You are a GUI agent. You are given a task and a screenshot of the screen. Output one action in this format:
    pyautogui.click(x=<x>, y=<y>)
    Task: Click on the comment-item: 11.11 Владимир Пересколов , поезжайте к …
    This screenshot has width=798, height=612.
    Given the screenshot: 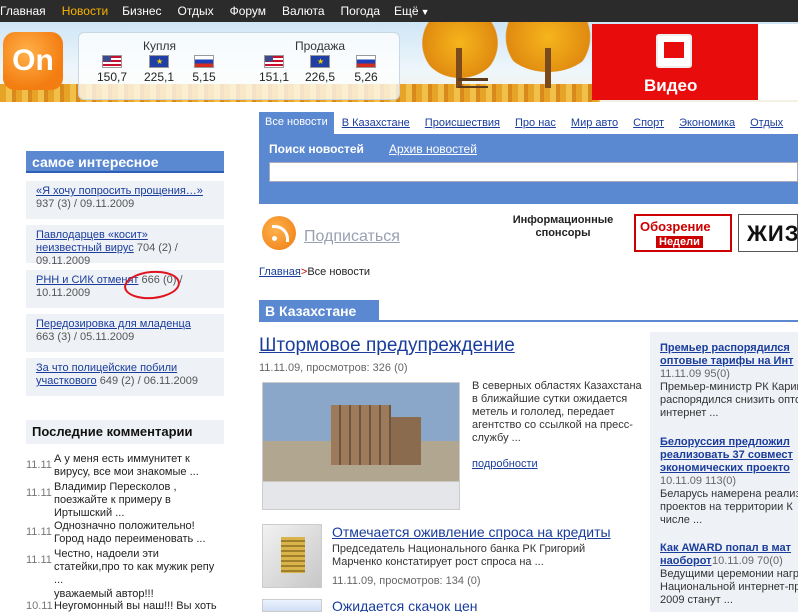 What is the action you would take?
    pyautogui.click(x=125, y=500)
    